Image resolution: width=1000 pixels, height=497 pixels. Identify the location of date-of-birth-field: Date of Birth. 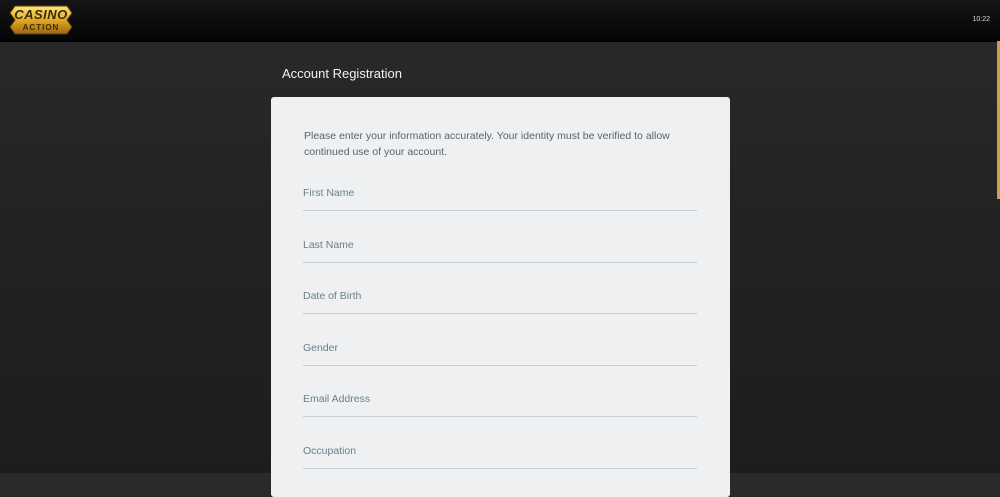
(500, 299).